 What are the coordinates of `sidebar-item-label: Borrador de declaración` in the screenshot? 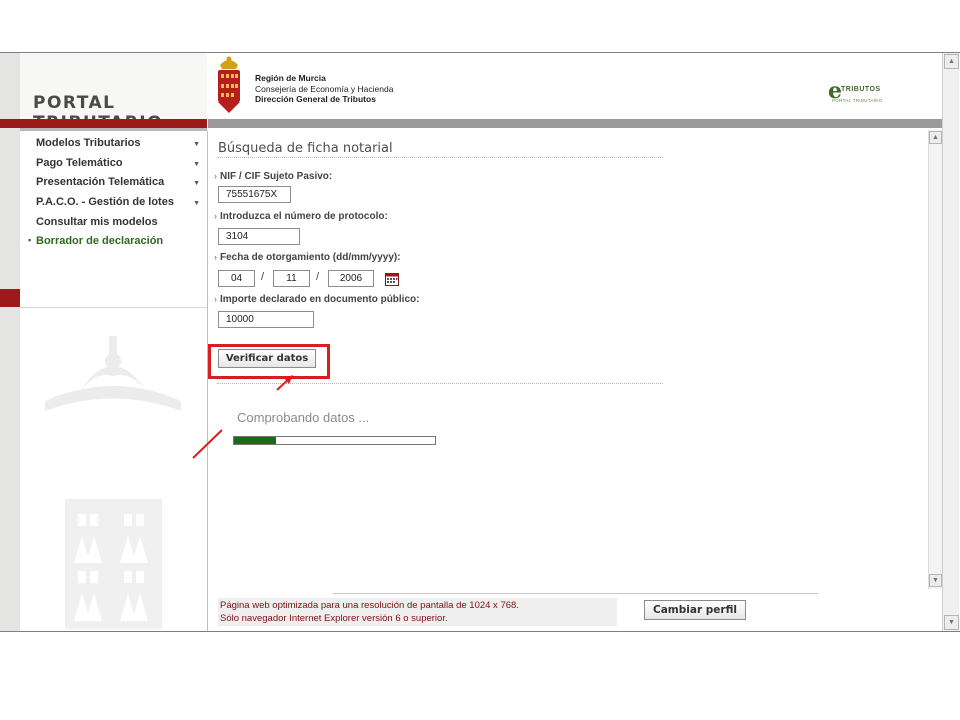 It's located at (100, 241).